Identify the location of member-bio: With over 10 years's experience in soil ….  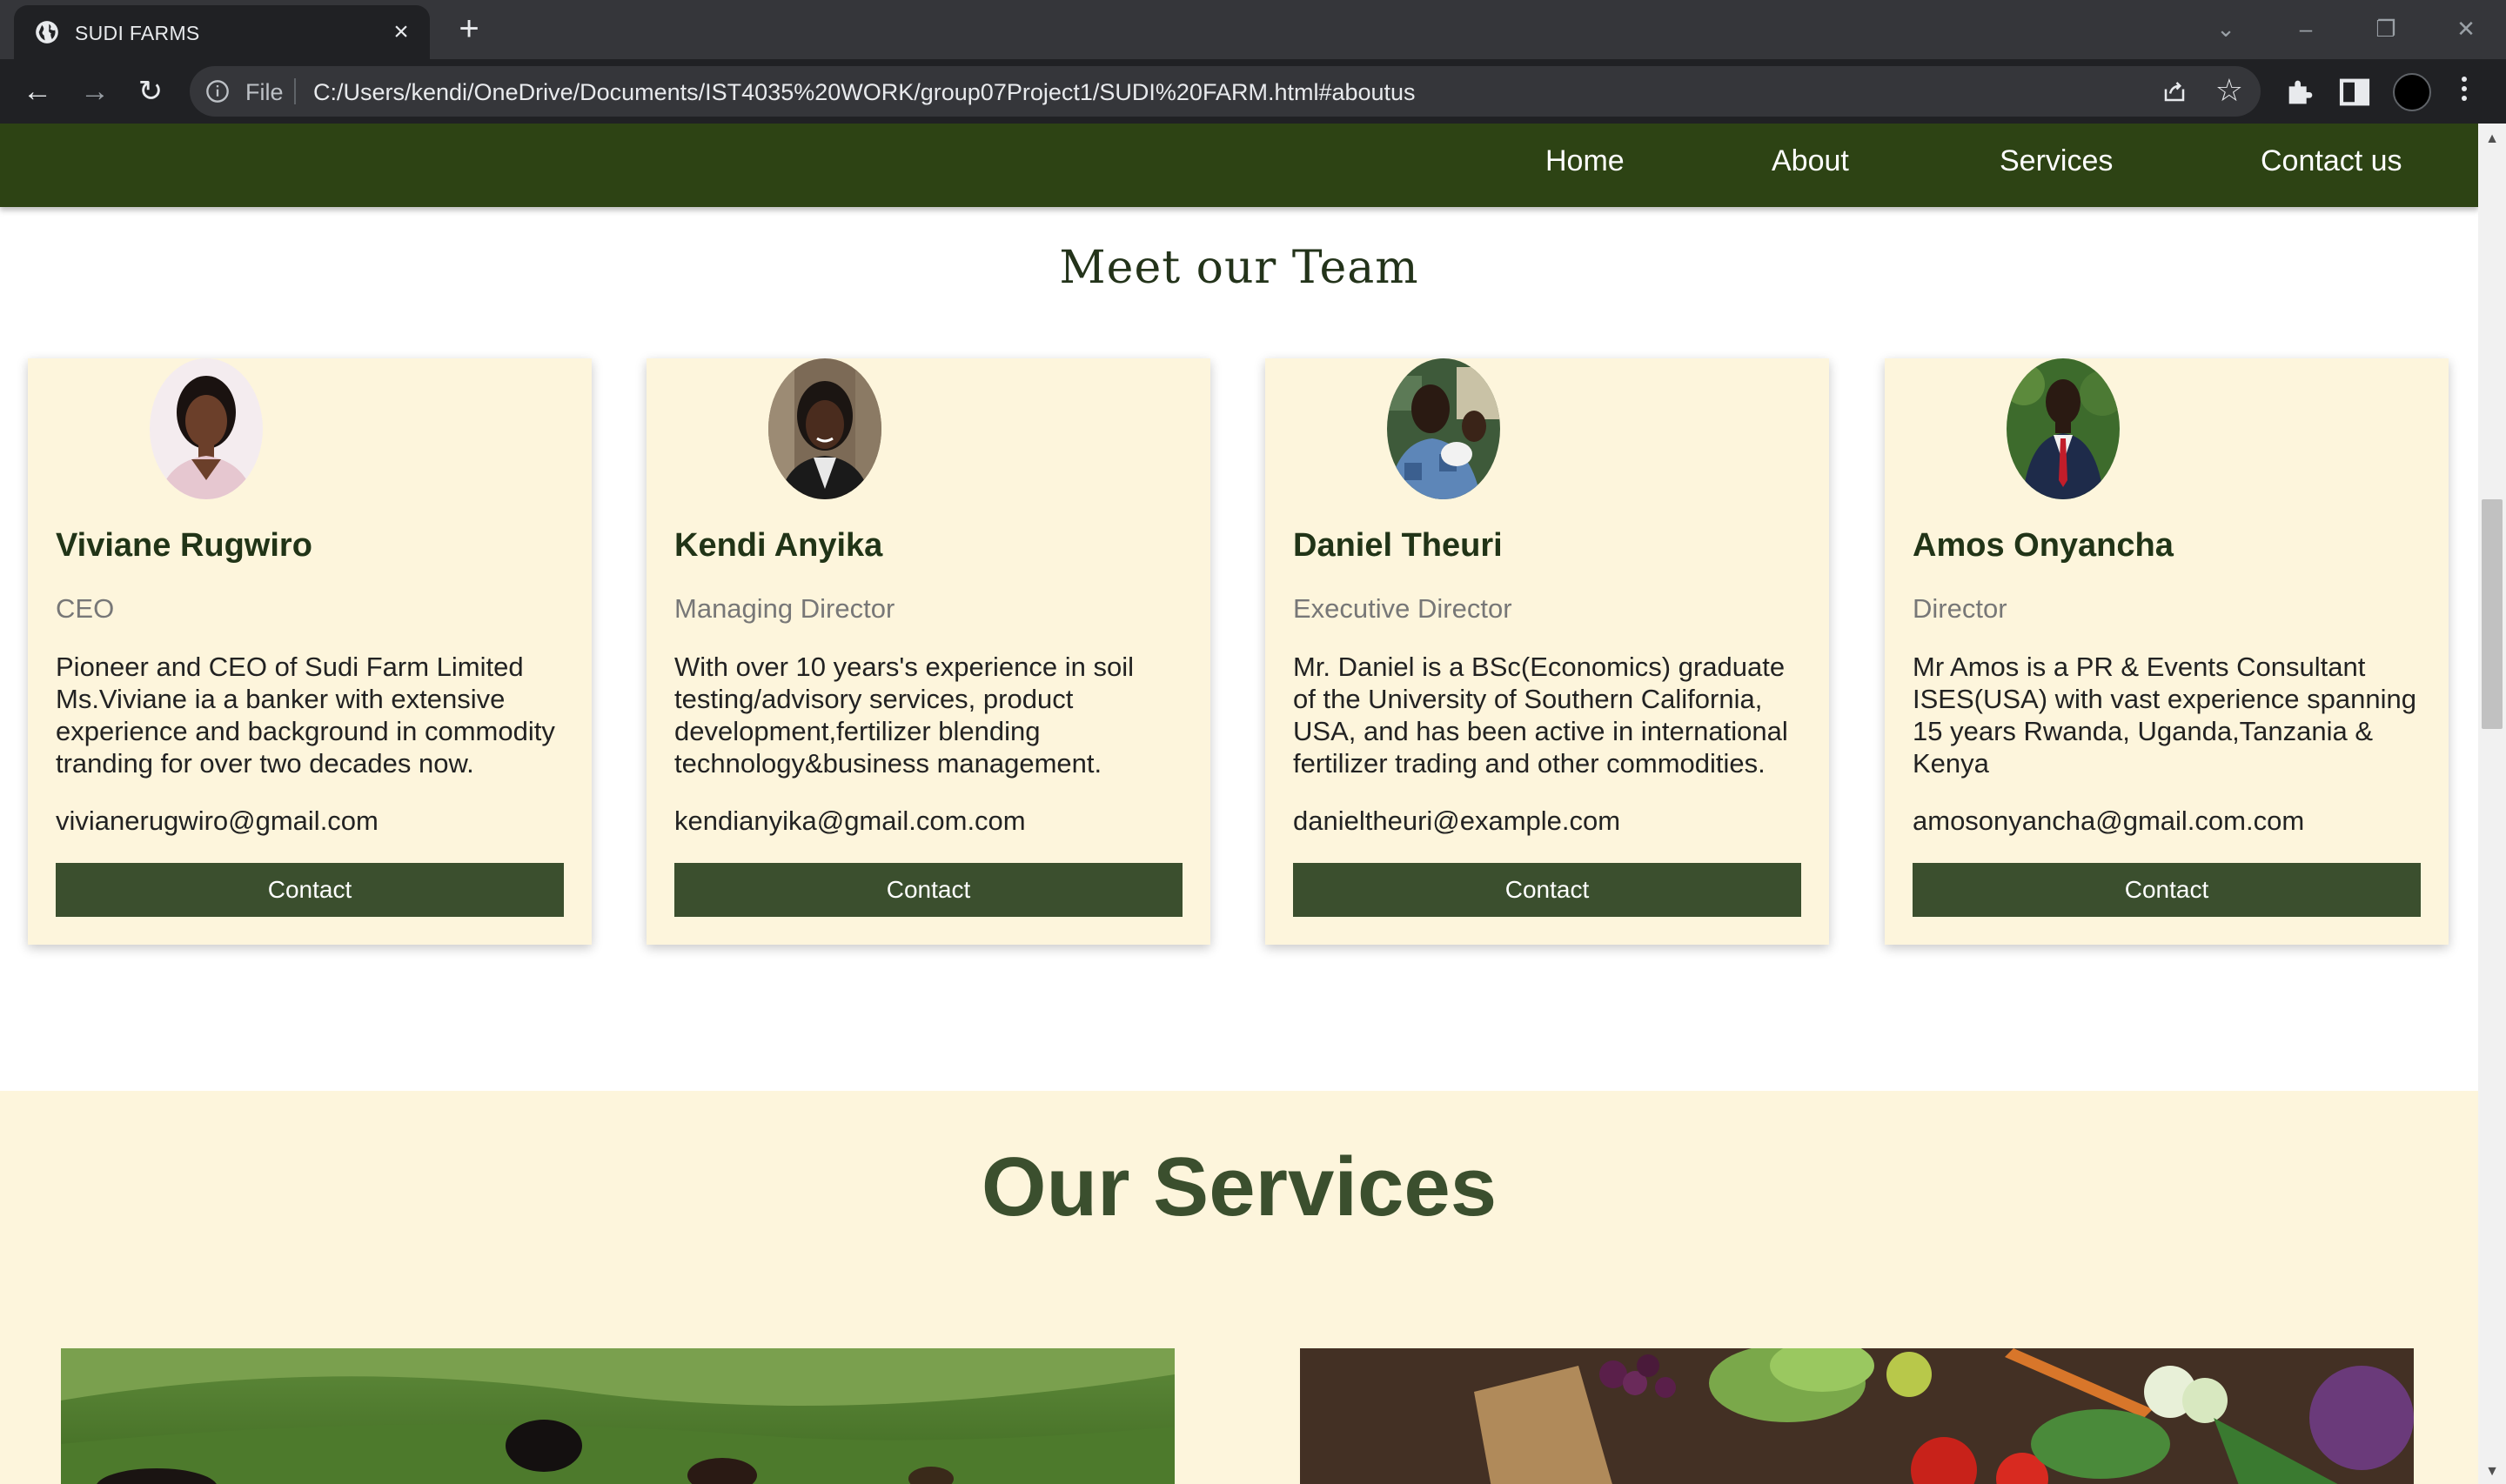
(904, 715).